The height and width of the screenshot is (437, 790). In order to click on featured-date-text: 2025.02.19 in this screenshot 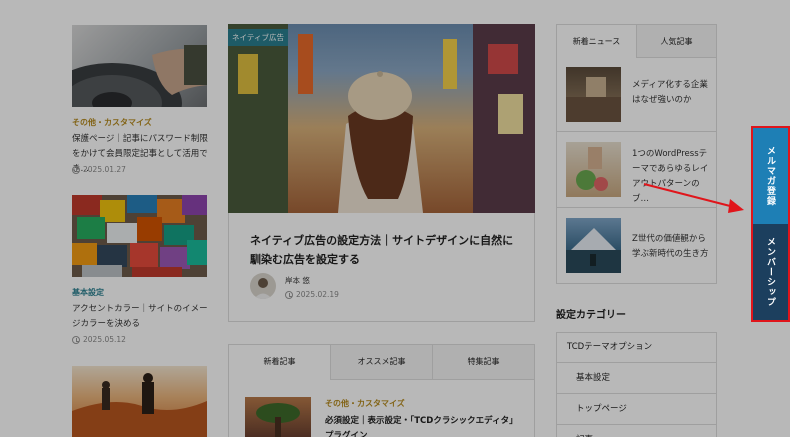, I will do `click(317, 294)`.